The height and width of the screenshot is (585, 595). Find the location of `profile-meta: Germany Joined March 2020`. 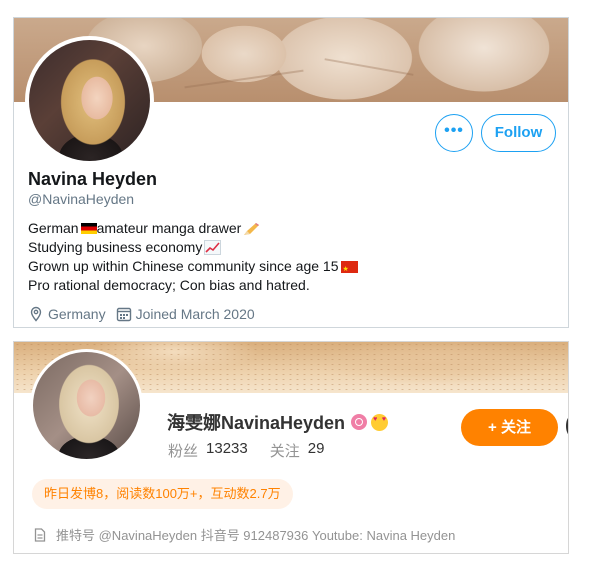

profile-meta: Germany Joined March 2020 is located at coordinates (146, 314).